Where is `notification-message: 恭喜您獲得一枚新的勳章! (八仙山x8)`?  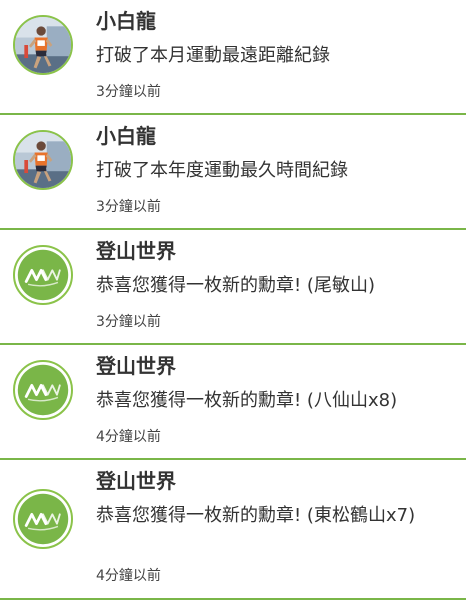 notification-message: 恭喜您獲得一枚新的勳章! (八仙山x8) is located at coordinates (247, 400).